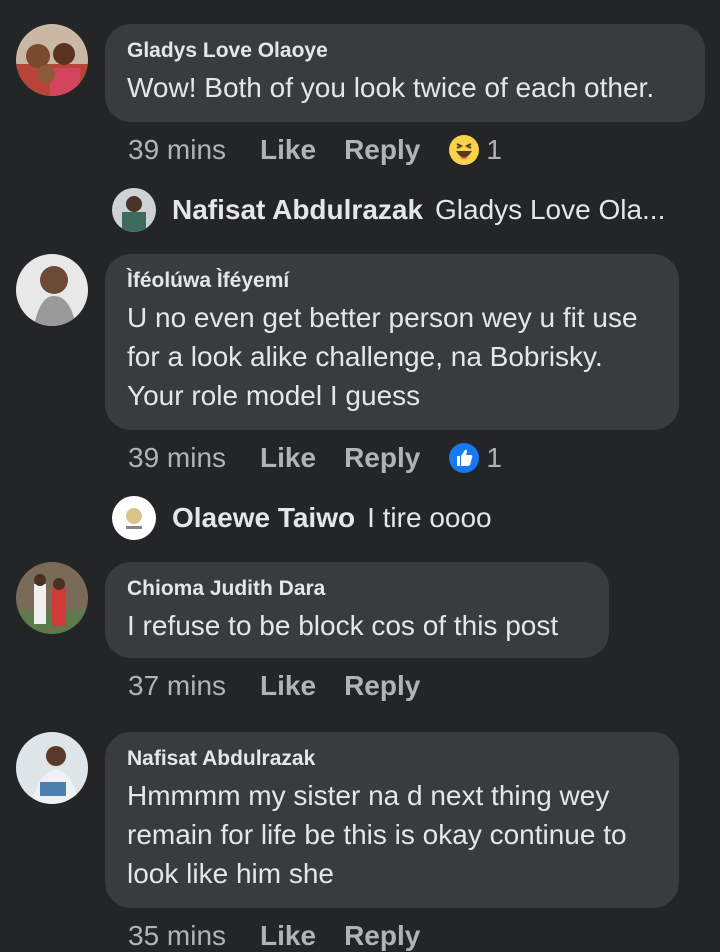 The height and width of the screenshot is (952, 720). What do you see at coordinates (230, 873) in the screenshot?
I see `comment-line: look like him she` at bounding box center [230, 873].